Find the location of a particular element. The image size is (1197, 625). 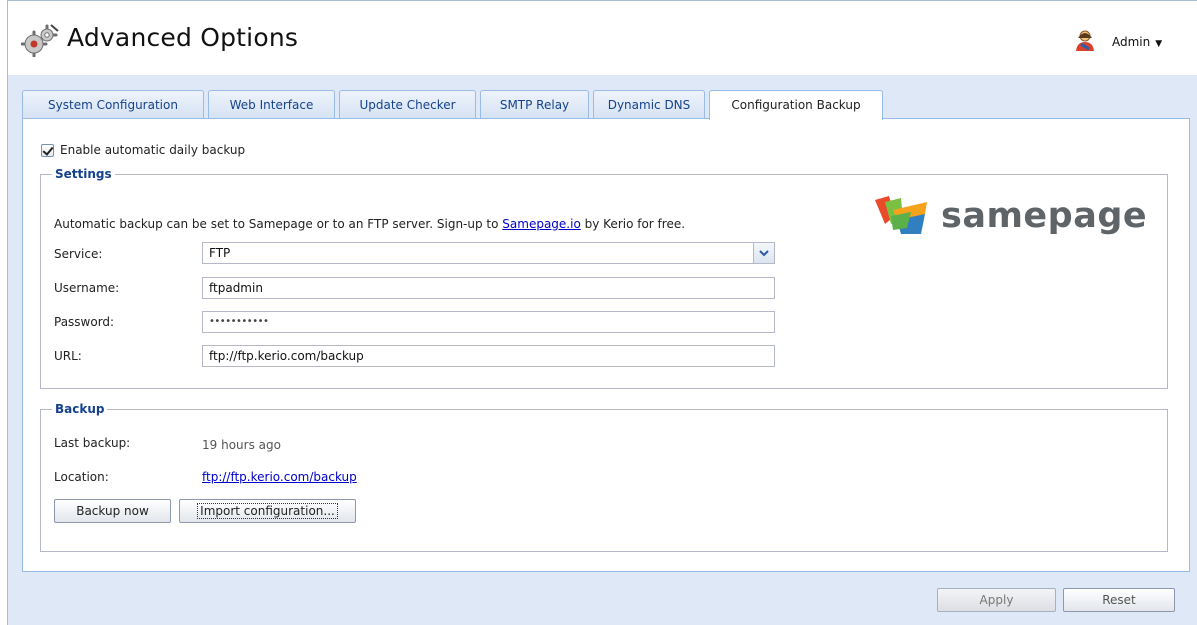

tab-smtp-relay: SMTP Relay is located at coordinates (534, 104).